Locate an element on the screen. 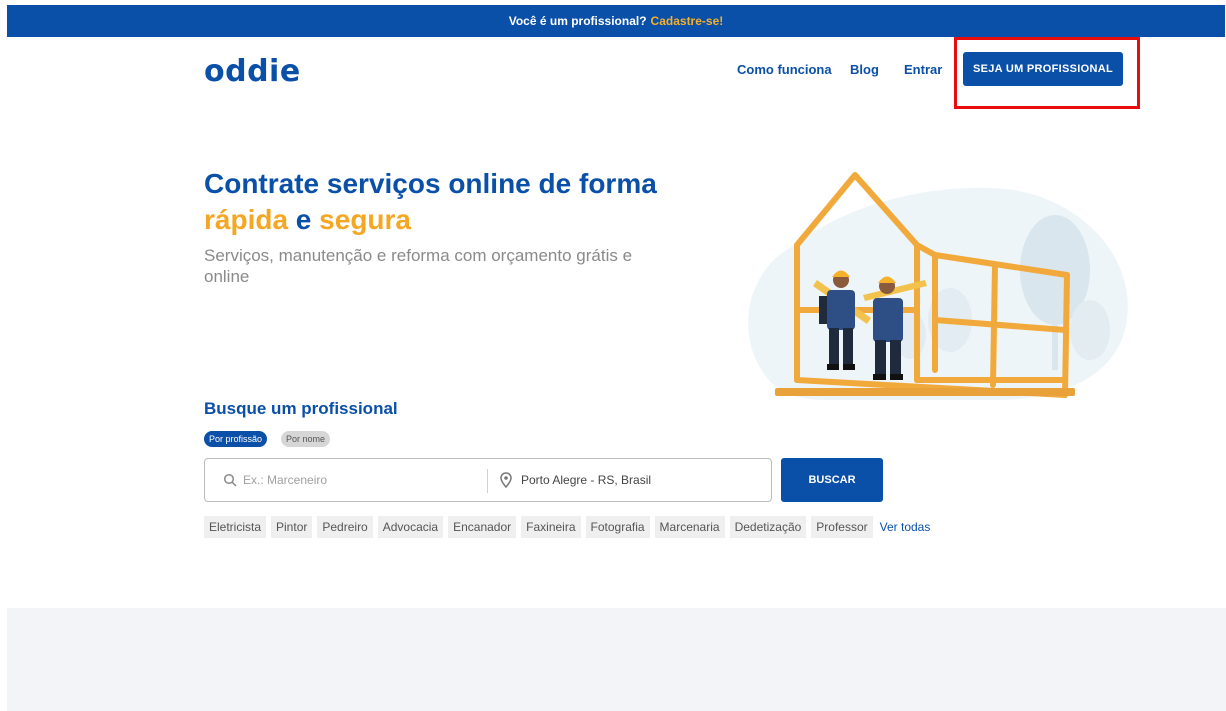 This screenshot has height=711, width=1226. search-section-title: Busque um profissional is located at coordinates (301, 408).